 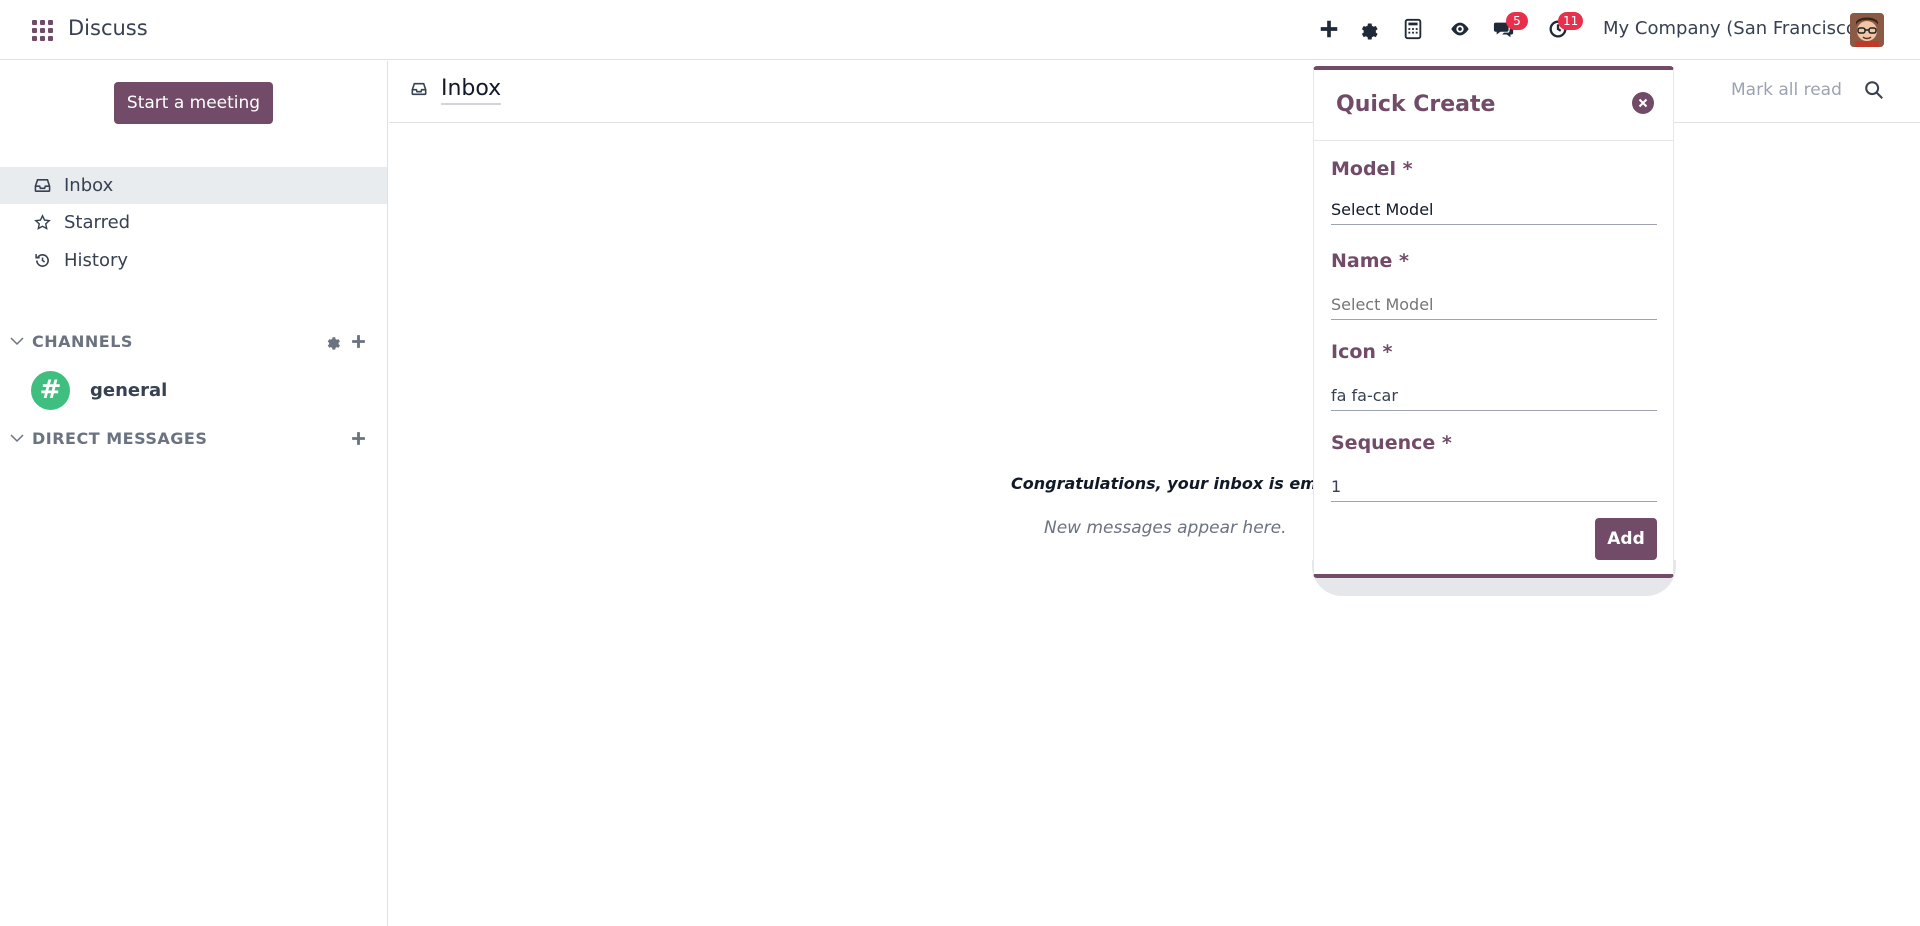 I want to click on channel-item-general: # general, so click(x=193, y=390).